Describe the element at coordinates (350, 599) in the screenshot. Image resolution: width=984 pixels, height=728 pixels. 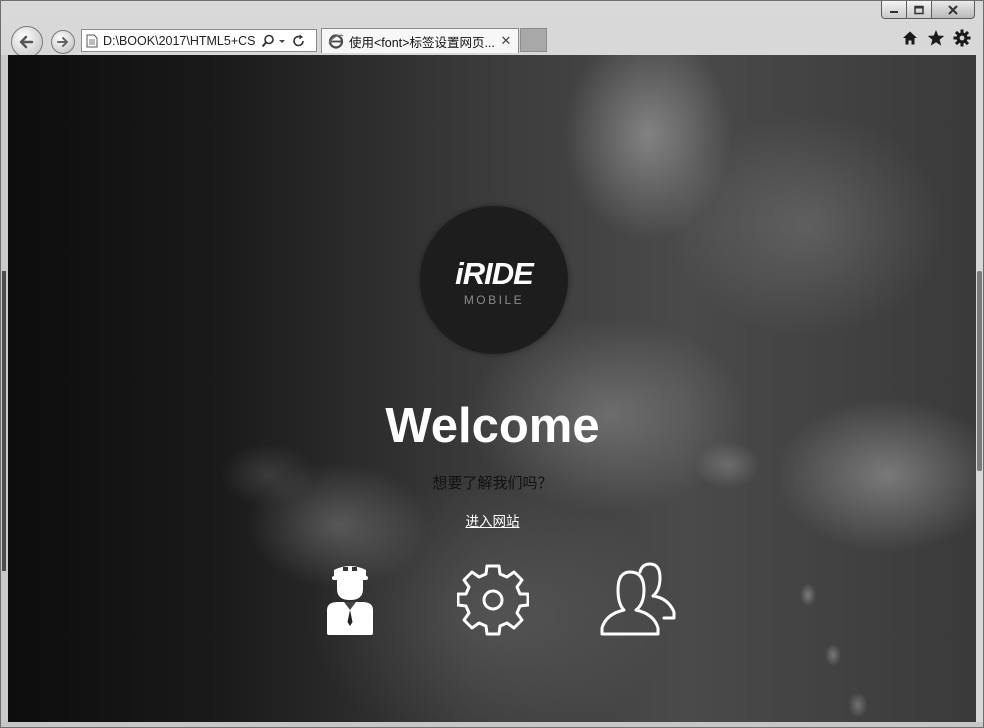
I see `driver-icon` at that location.